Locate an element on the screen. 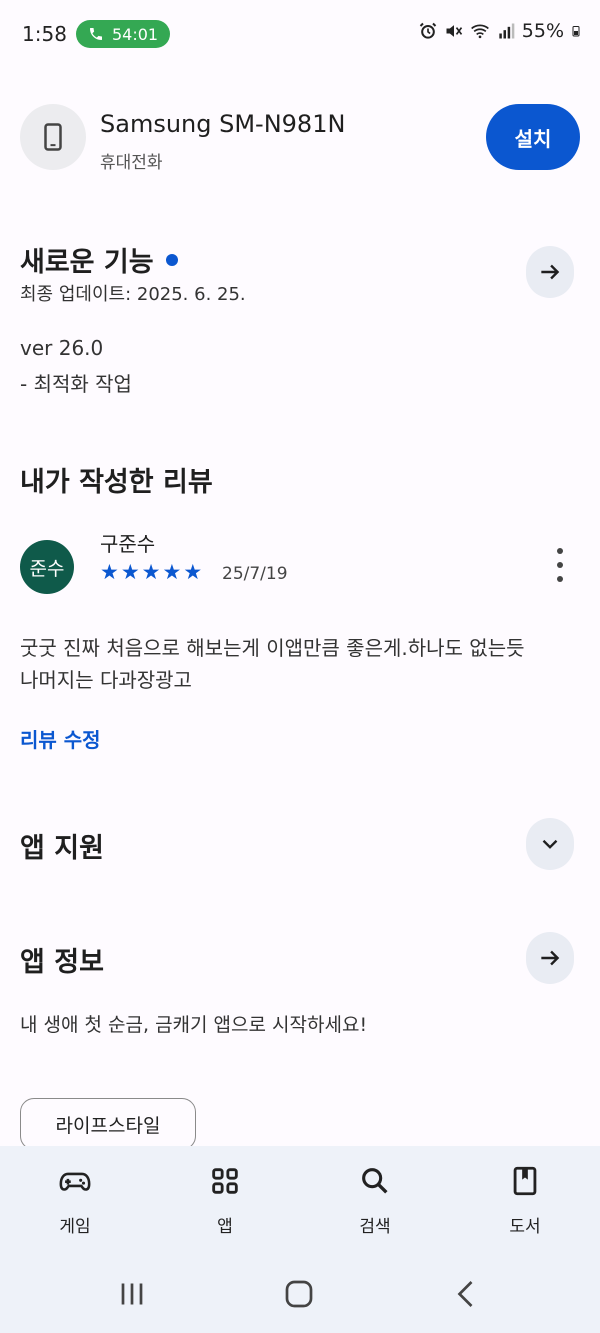 This screenshot has height=1333, width=600. star-rating: ★ ★ ★ ★ ★ is located at coordinates (151, 572).